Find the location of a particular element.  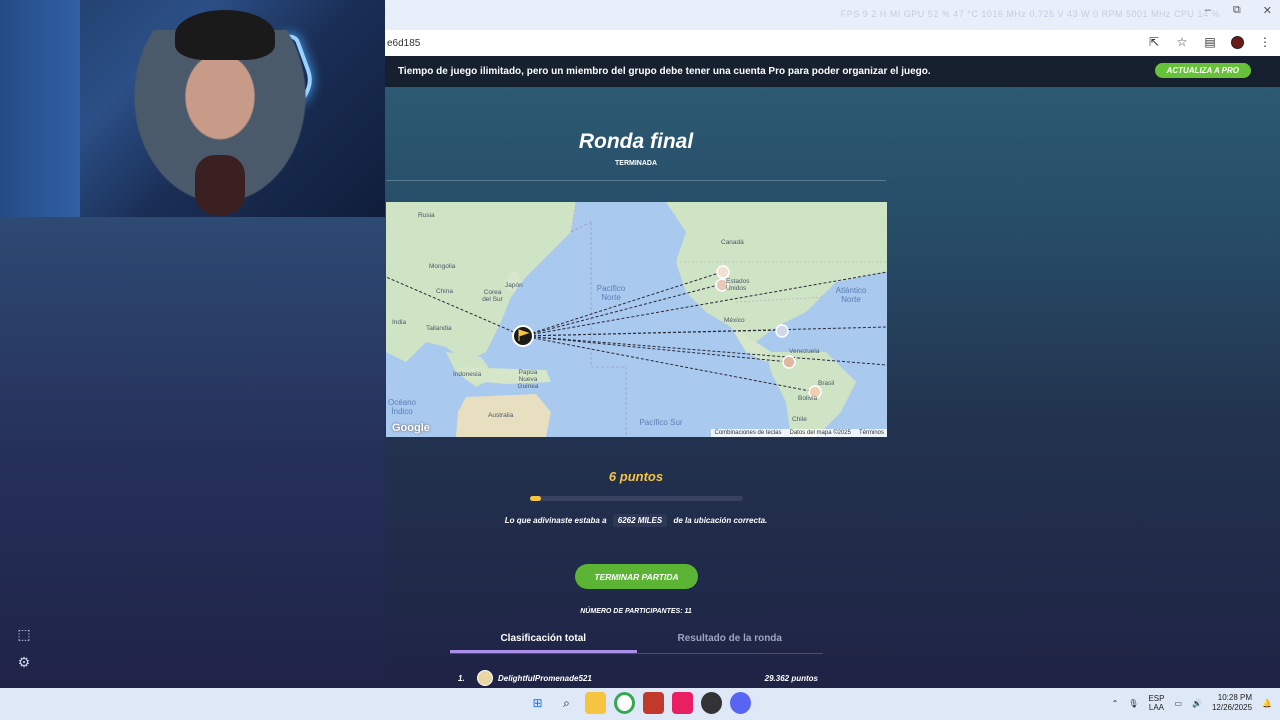

webcam-overlay is located at coordinates (192, 108).